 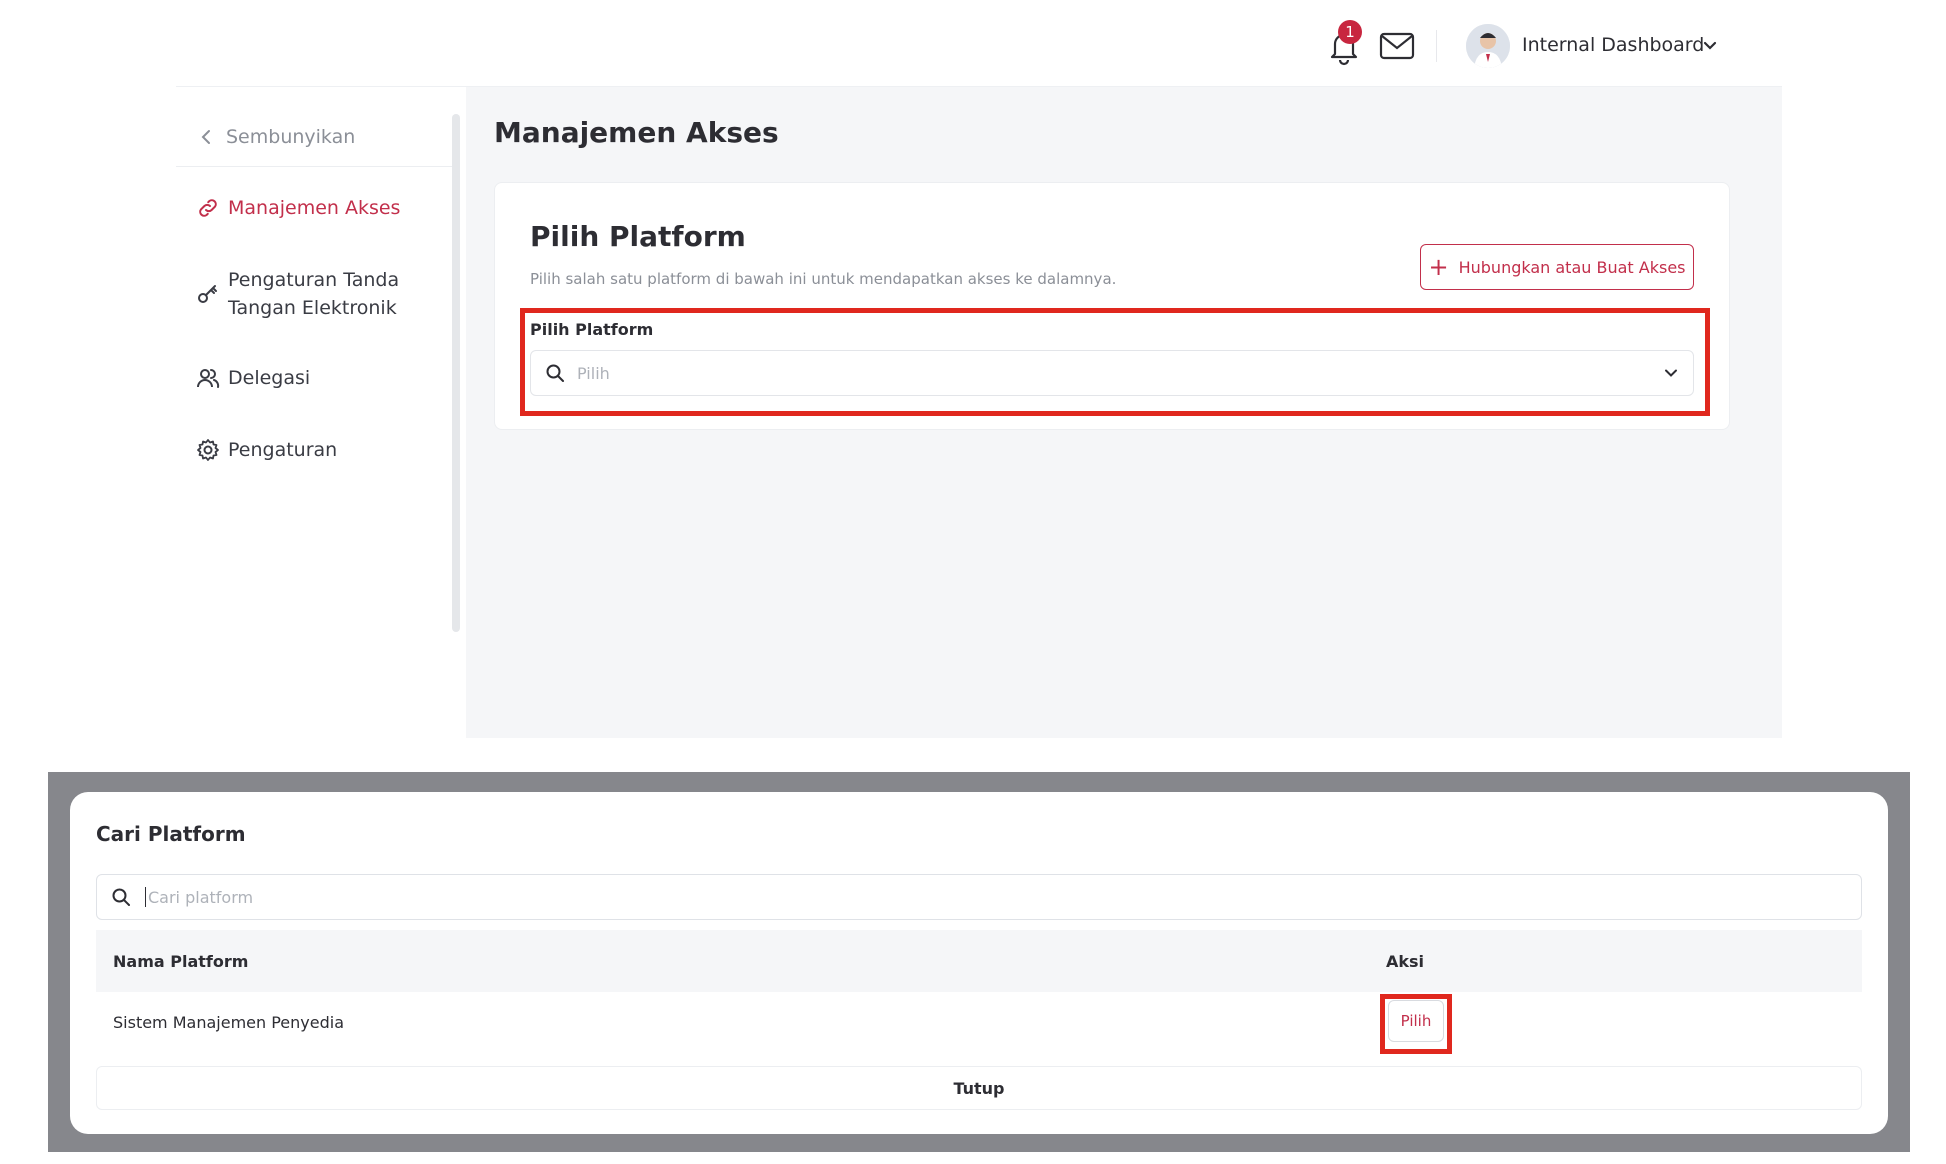 I want to click on avatar-image, so click(x=1488, y=46).